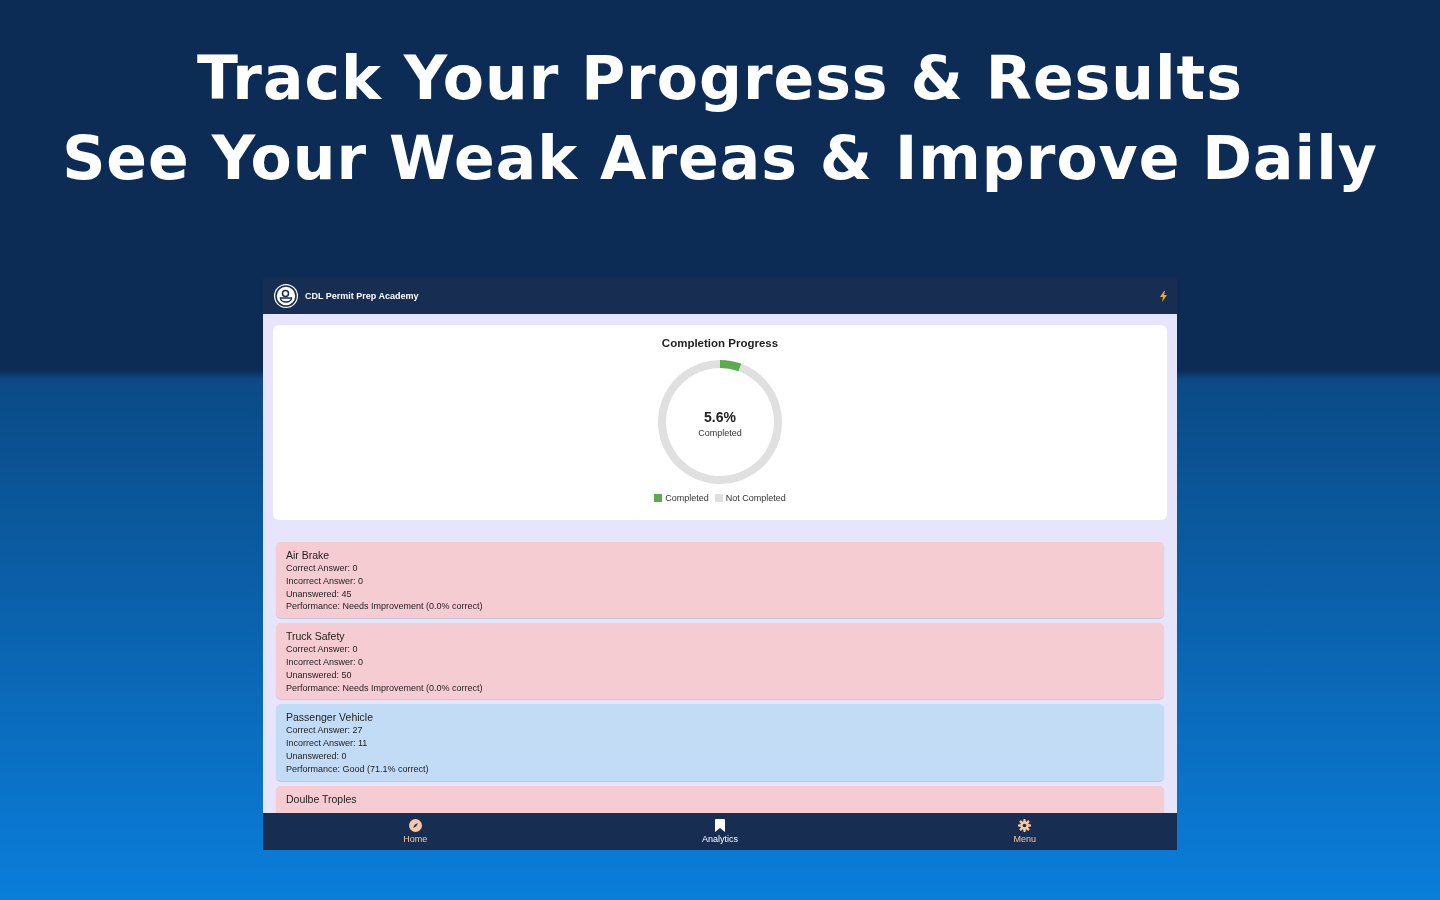 The image size is (1440, 900). Describe the element at coordinates (325, 731) in the screenshot. I see `stat-text: Correct Answer: 27` at that location.